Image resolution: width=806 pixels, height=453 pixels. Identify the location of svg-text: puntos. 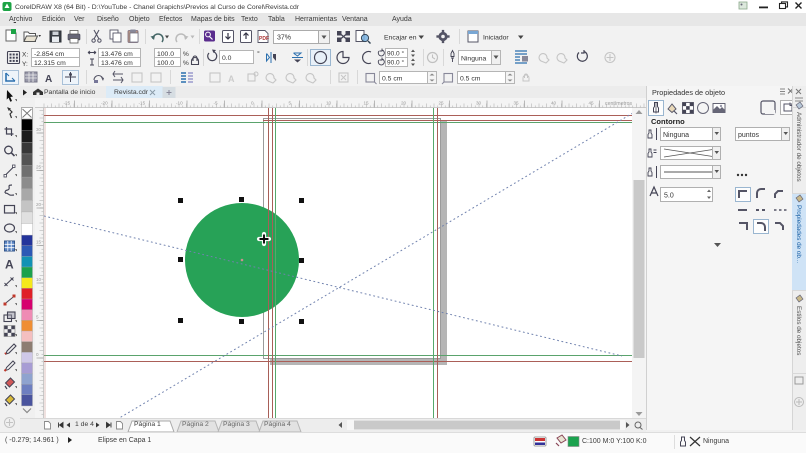
(749, 135).